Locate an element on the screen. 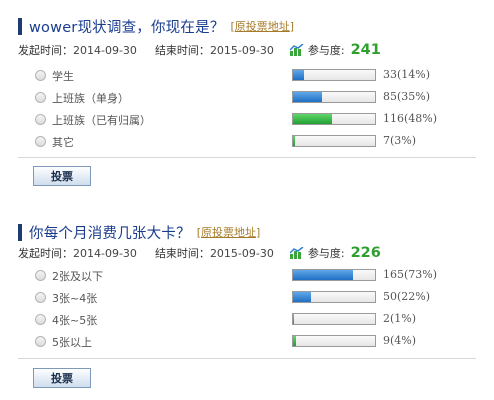 The height and width of the screenshot is (400, 494). poll-option: 2张及以下 165(73%) is located at coordinates (247, 276).